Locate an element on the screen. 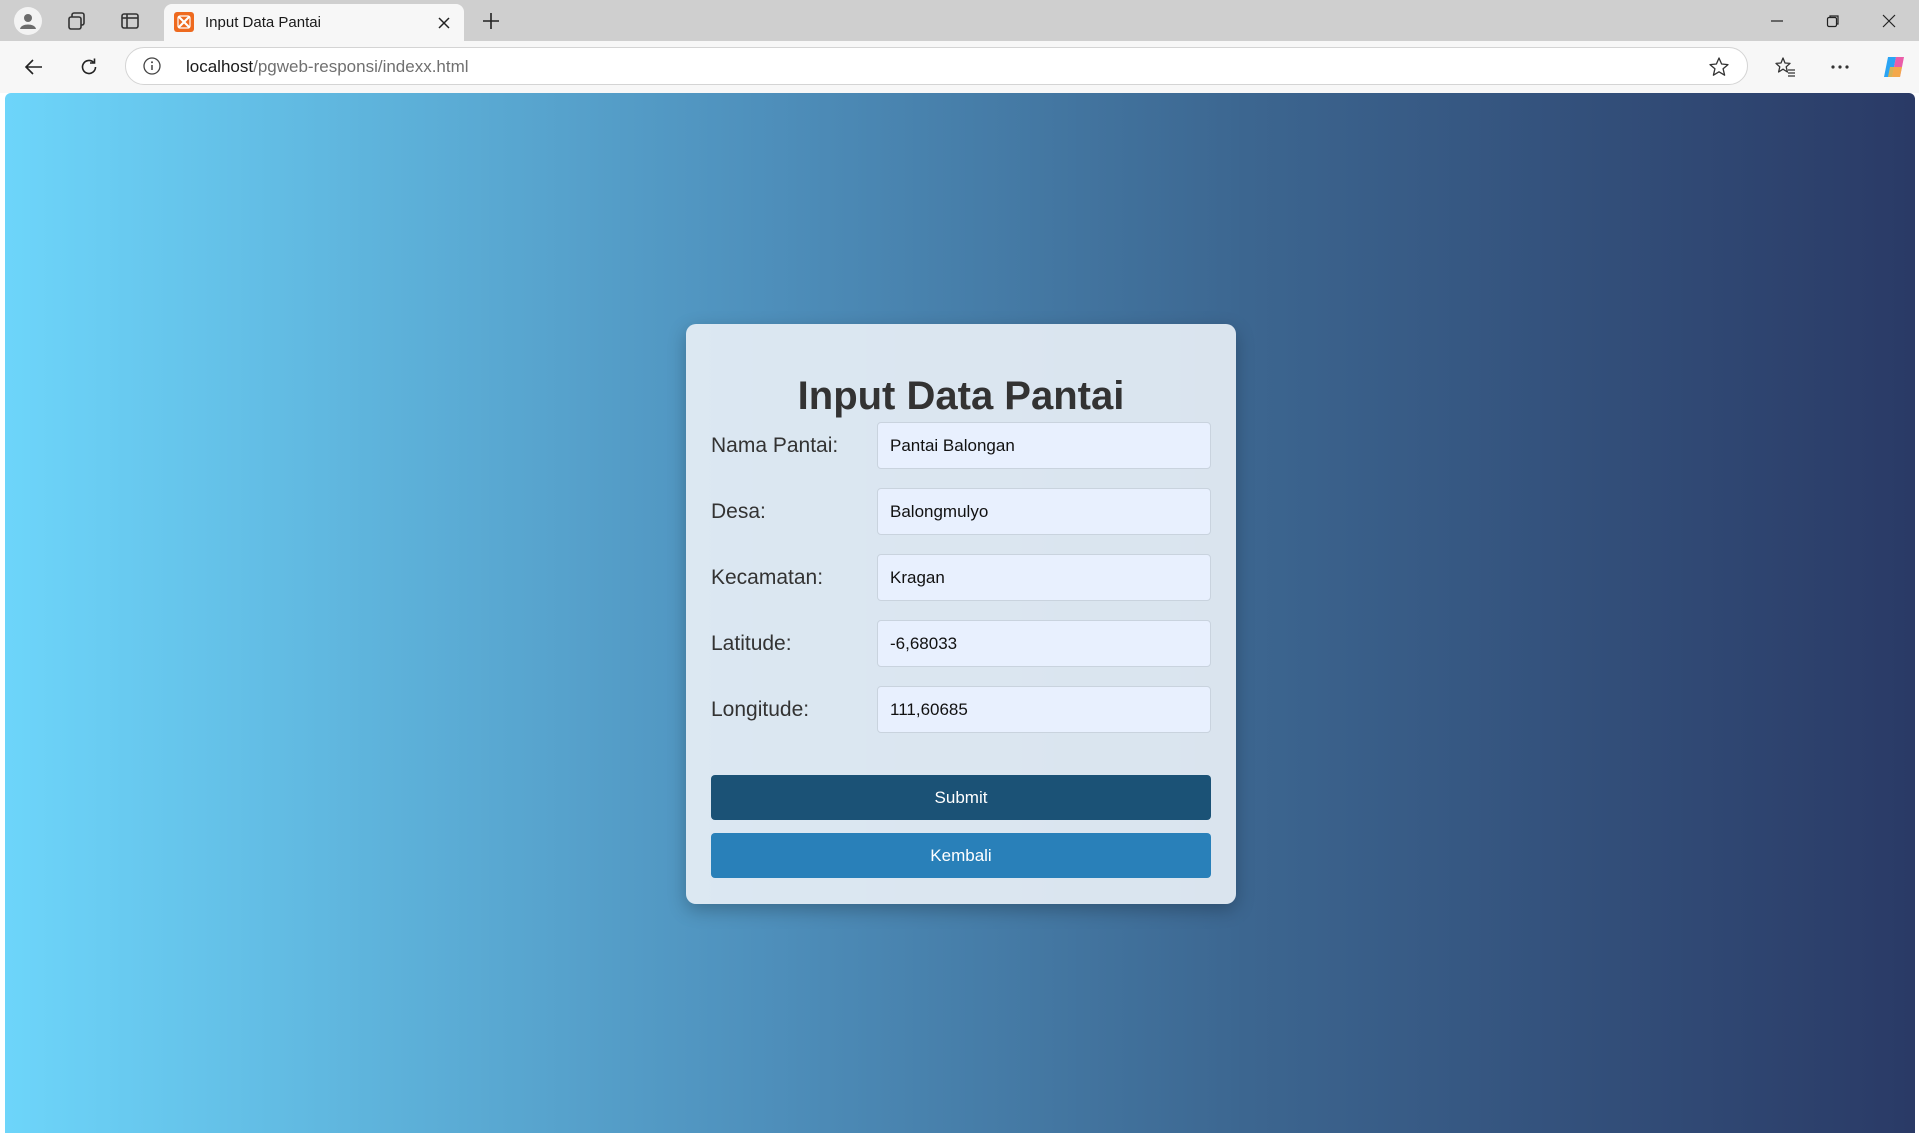 The width and height of the screenshot is (1919, 1133). close-window-icon is located at coordinates (1889, 20).